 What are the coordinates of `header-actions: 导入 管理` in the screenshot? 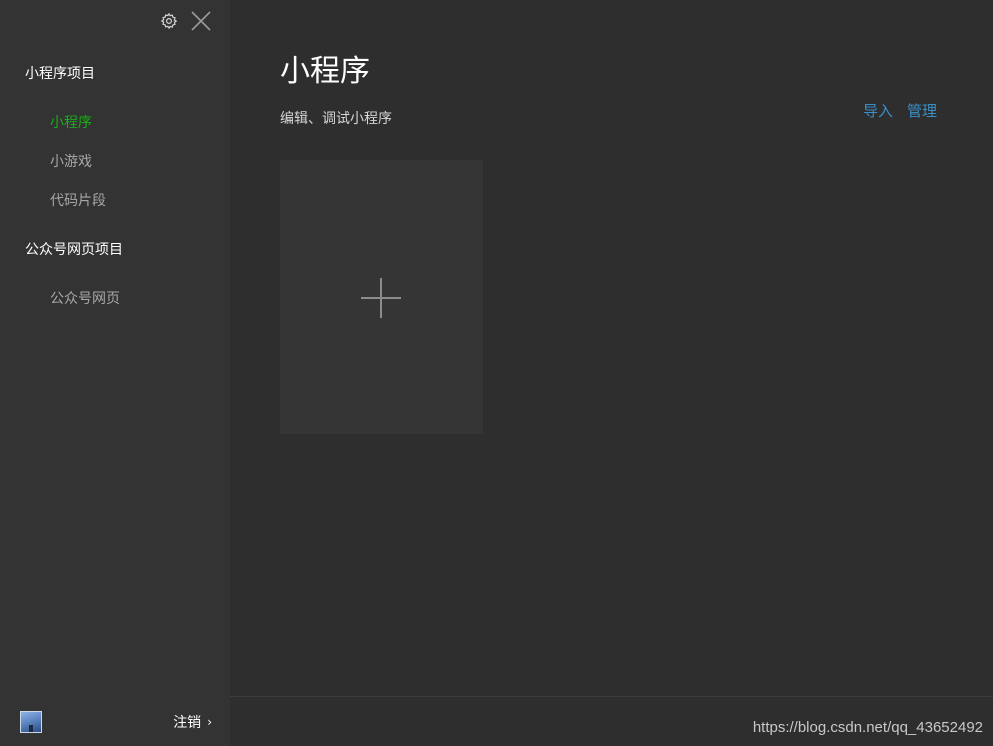 It's located at (900, 110).